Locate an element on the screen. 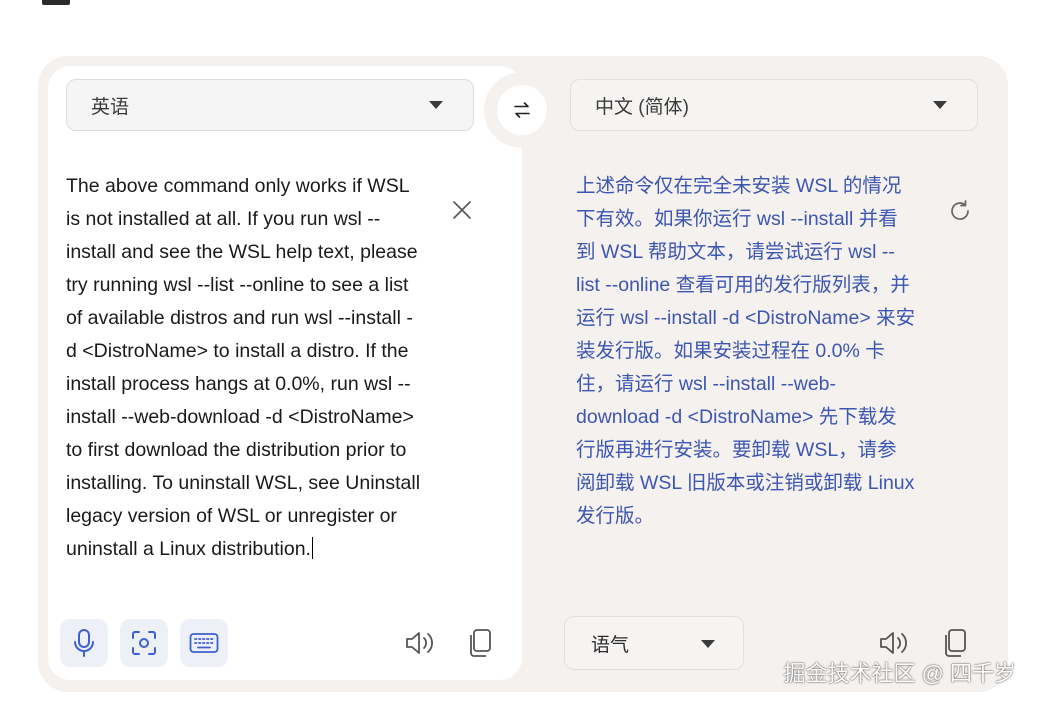  keyboard-icon is located at coordinates (204, 643).